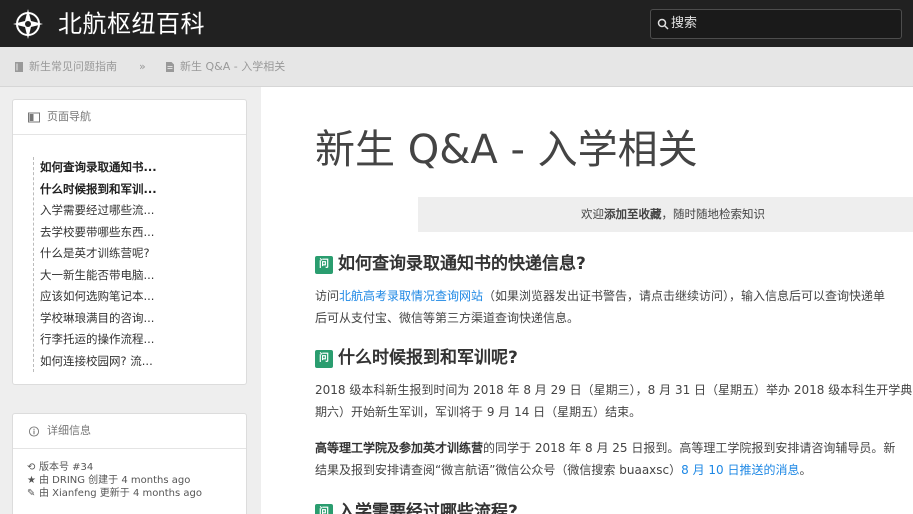 Image resolution: width=913 pixels, height=514 pixels. What do you see at coordinates (805, 470) in the screenshot?
I see `para-text: 。` at bounding box center [805, 470].